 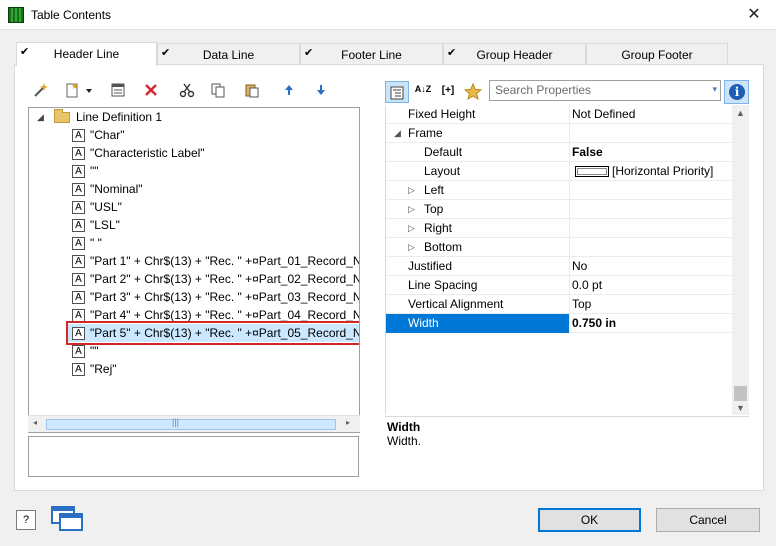 What do you see at coordinates (193, 456) in the screenshot?
I see `tree-description-box` at bounding box center [193, 456].